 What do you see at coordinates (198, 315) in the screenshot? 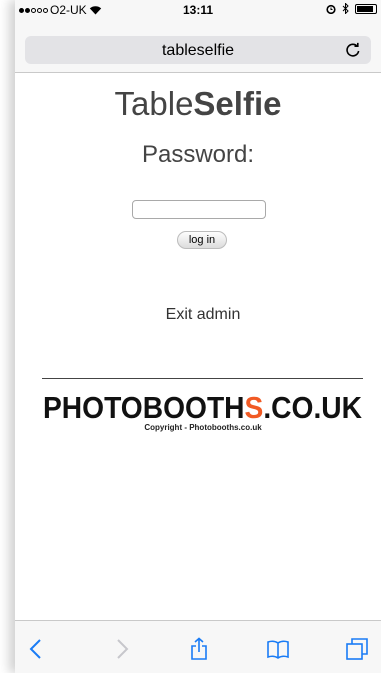
I see `exit-admin-link: Exit admin` at bounding box center [198, 315].